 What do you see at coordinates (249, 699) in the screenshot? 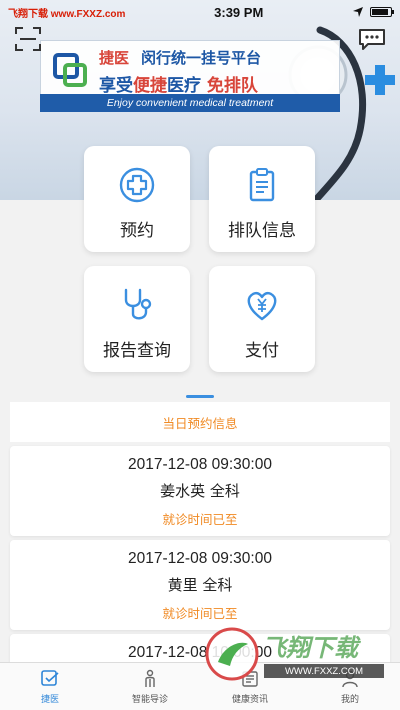
I see `tab-health-news-label: 健康资讯` at bounding box center [249, 699].